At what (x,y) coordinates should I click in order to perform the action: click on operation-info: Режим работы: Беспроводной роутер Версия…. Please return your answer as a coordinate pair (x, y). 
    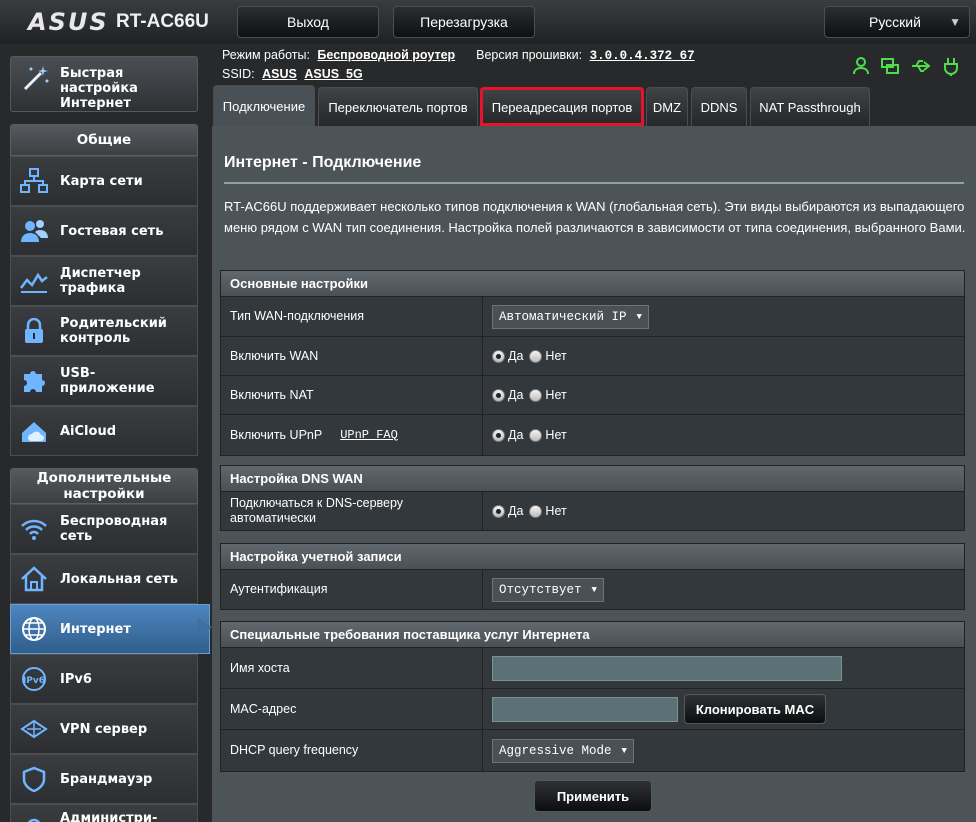
    Looking at the image, I should click on (458, 55).